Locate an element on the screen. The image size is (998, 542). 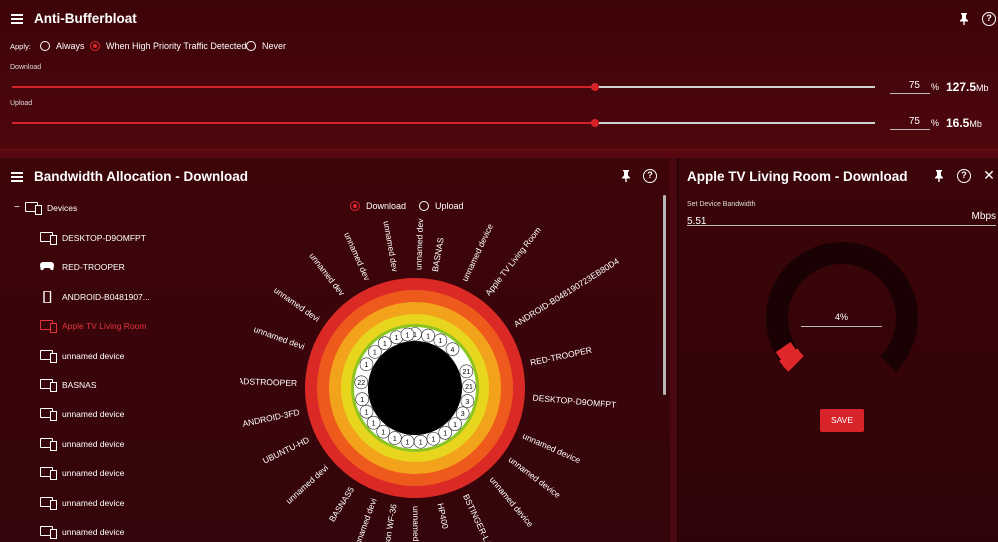
device-wheel-label: BSTINGER-LAPTOP is located at coordinates (482, 517).